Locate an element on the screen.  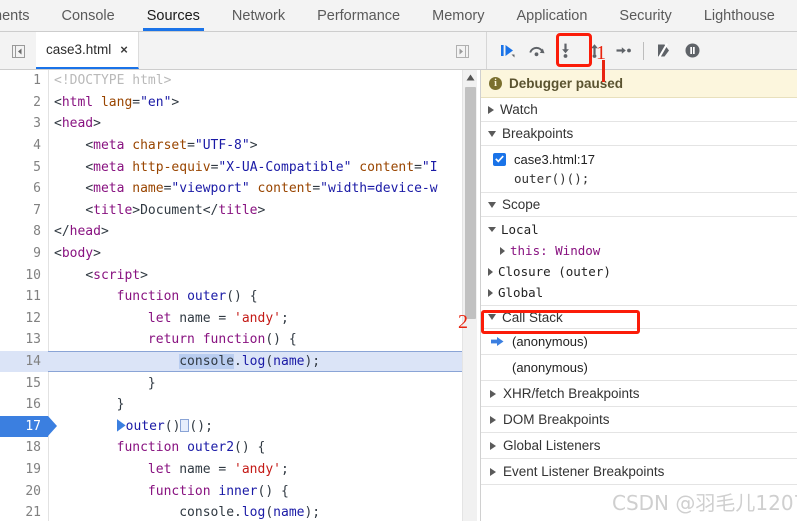
line-content: outer() (); is located at coordinates (130, 426).